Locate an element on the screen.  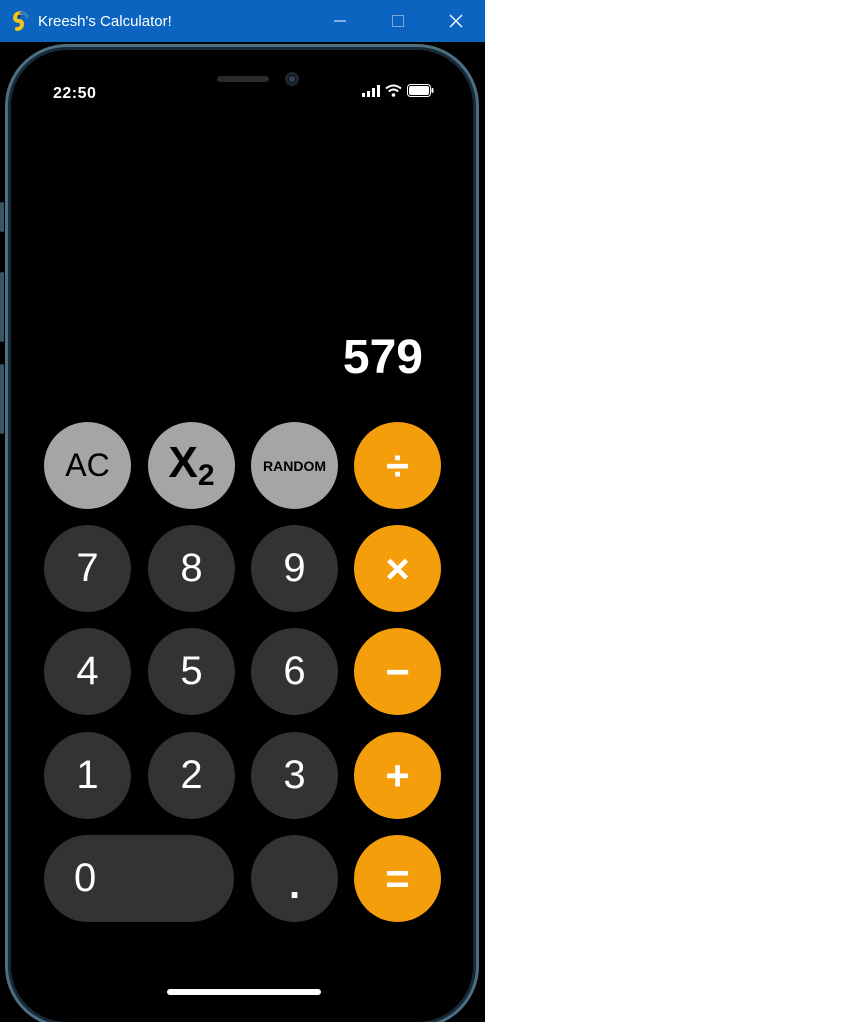
close-icon is located at coordinates (456, 21).